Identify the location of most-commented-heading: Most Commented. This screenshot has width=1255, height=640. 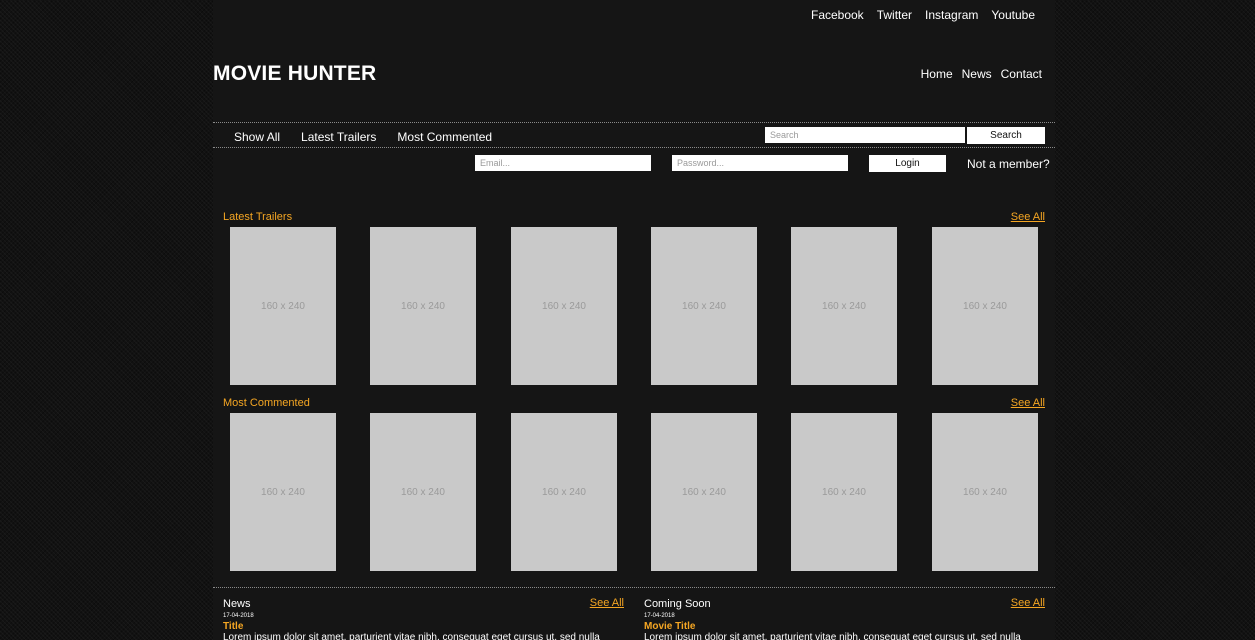
(266, 403).